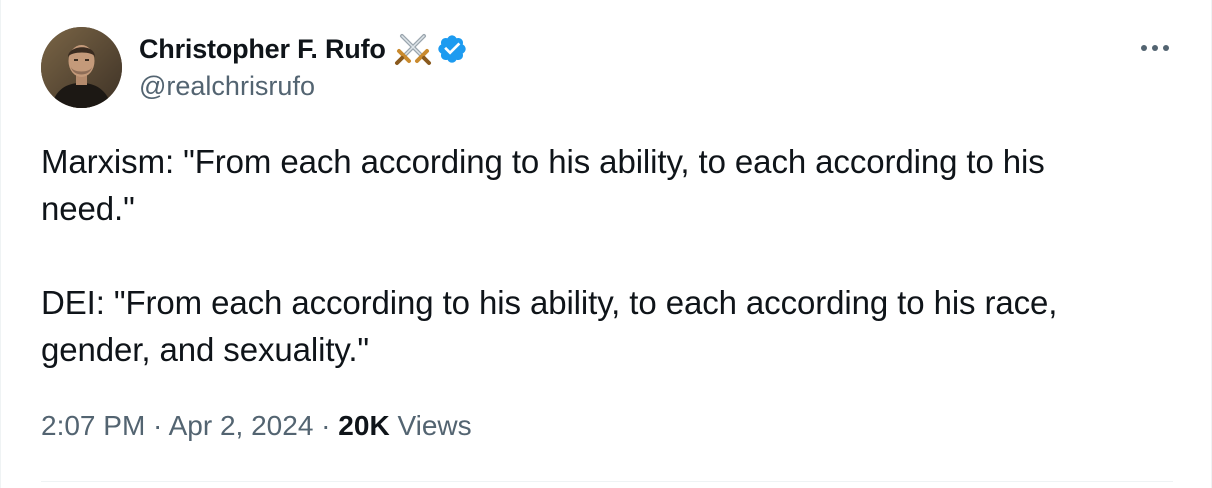 The width and height of the screenshot is (1212, 488). I want to click on views-label: Views, so click(430, 425).